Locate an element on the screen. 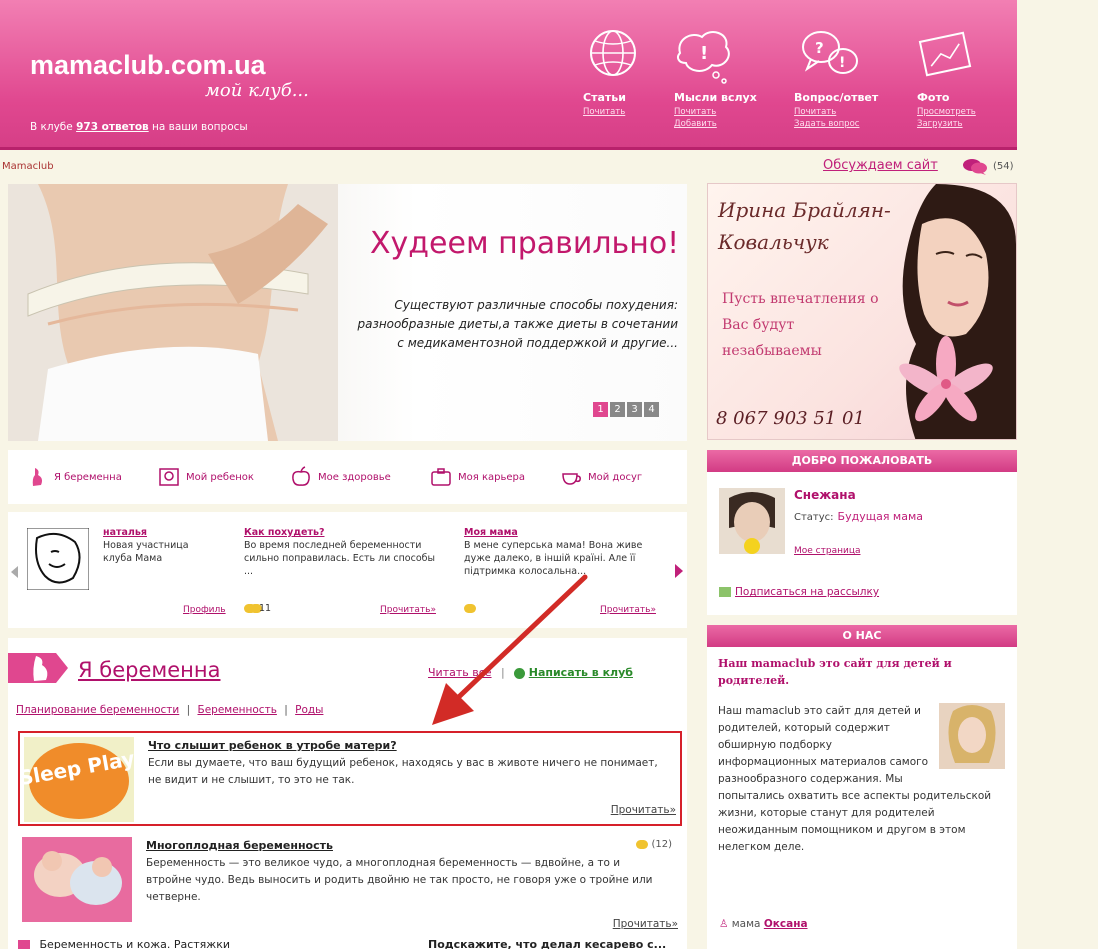 This screenshot has width=1098, height=949. section-career: Моя карьера is located at coordinates (477, 477).